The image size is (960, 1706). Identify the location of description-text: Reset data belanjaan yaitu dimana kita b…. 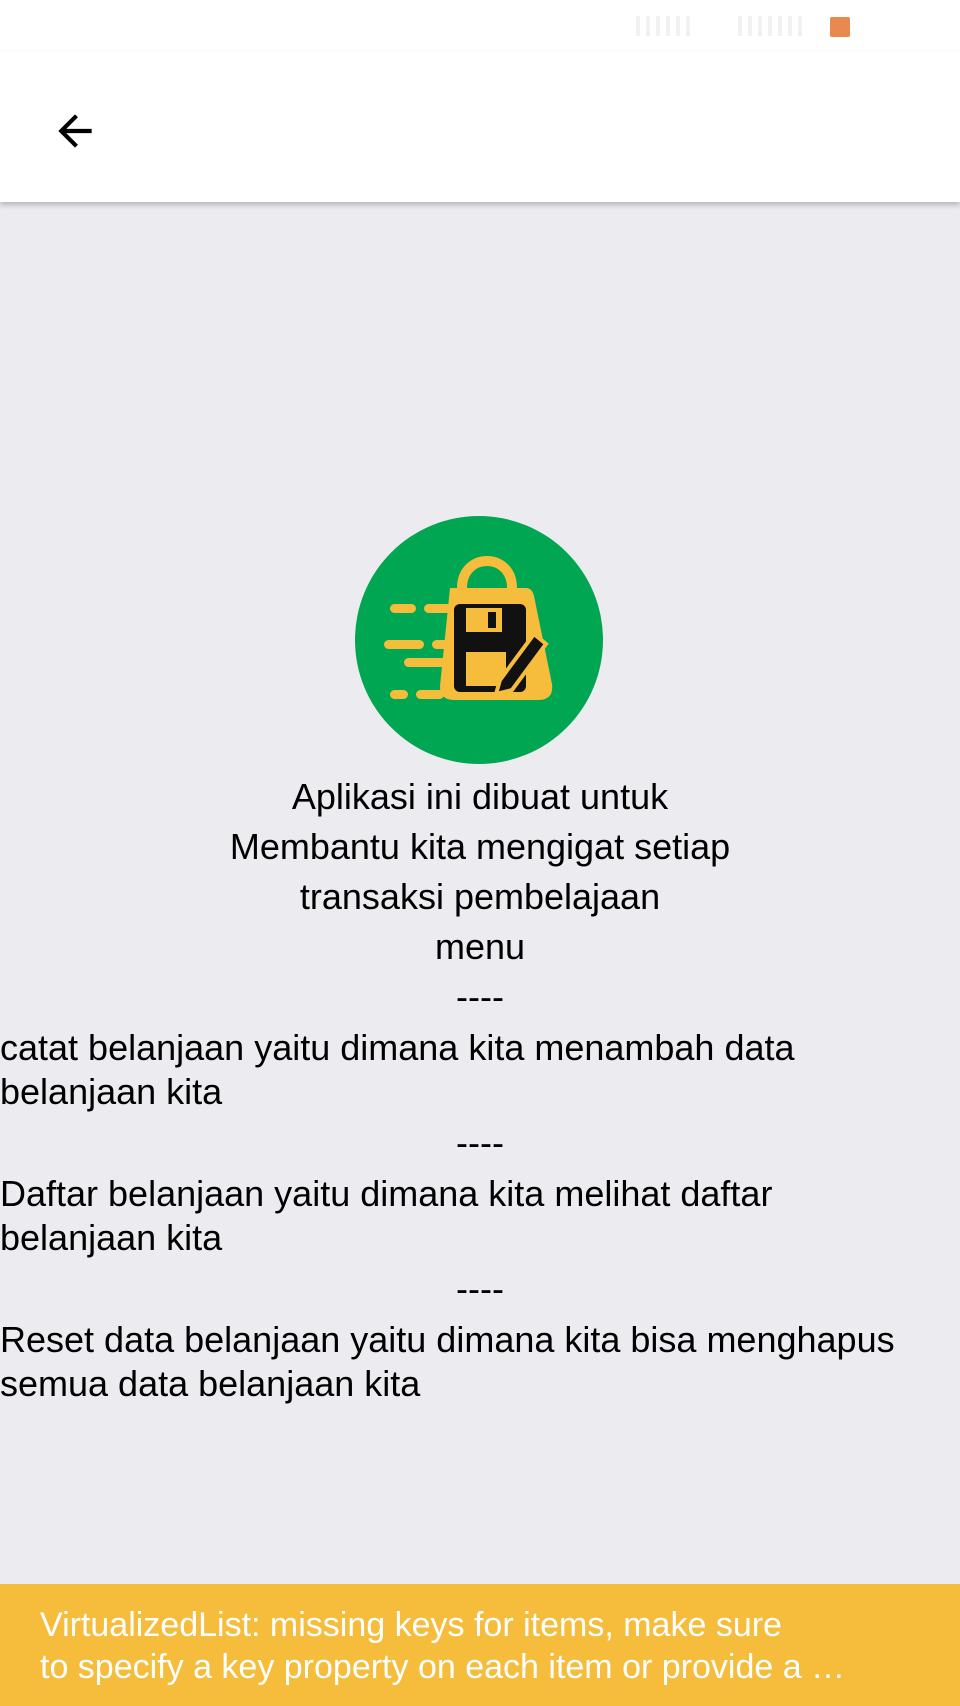
(447, 1339).